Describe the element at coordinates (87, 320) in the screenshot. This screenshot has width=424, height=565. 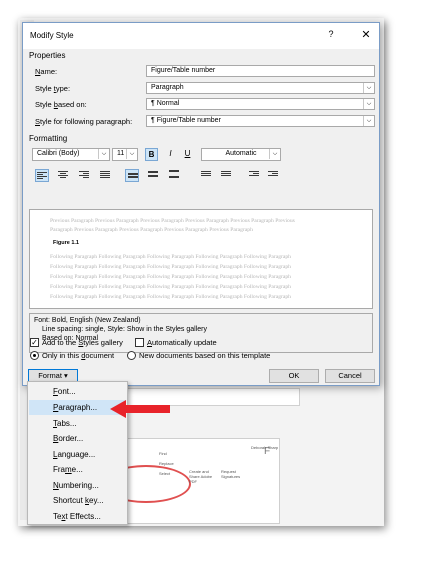
I see `description-line-1: Font: Bold, English (New Zealand)` at that location.